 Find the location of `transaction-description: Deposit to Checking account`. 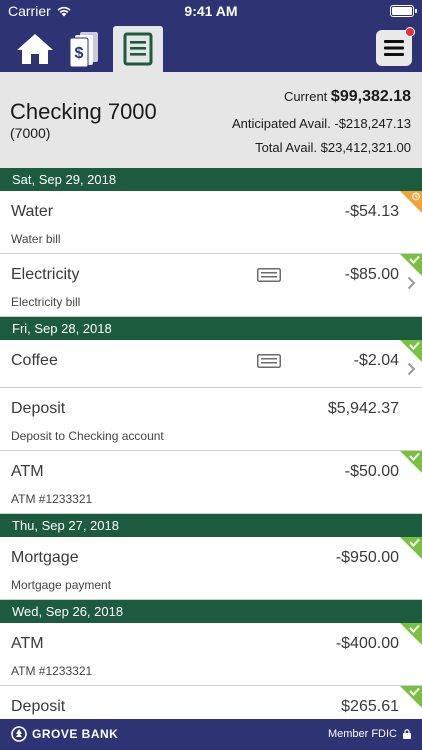

transaction-description: Deposit to Checking account is located at coordinates (87, 436).